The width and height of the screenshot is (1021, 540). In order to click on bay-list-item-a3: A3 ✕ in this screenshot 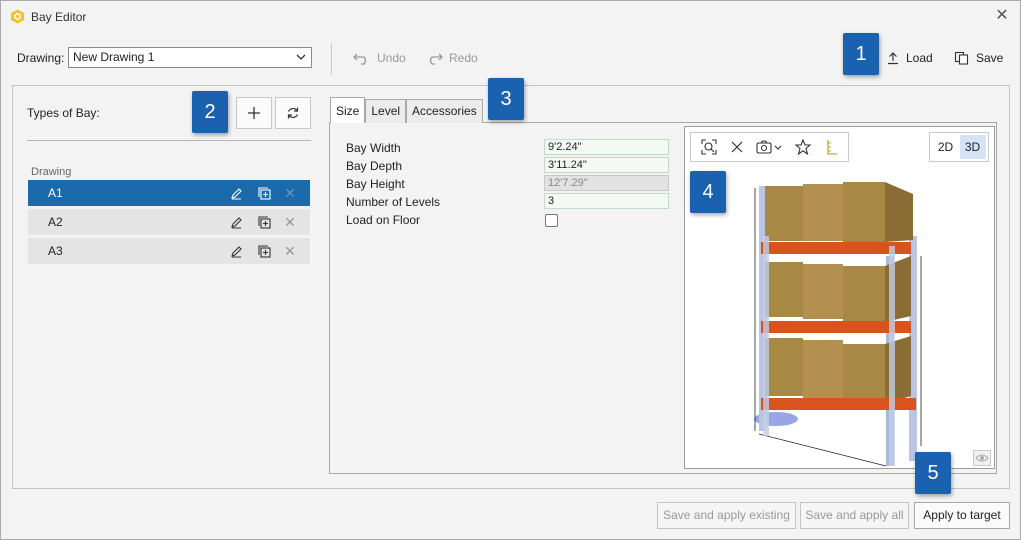, I will do `click(169, 251)`.